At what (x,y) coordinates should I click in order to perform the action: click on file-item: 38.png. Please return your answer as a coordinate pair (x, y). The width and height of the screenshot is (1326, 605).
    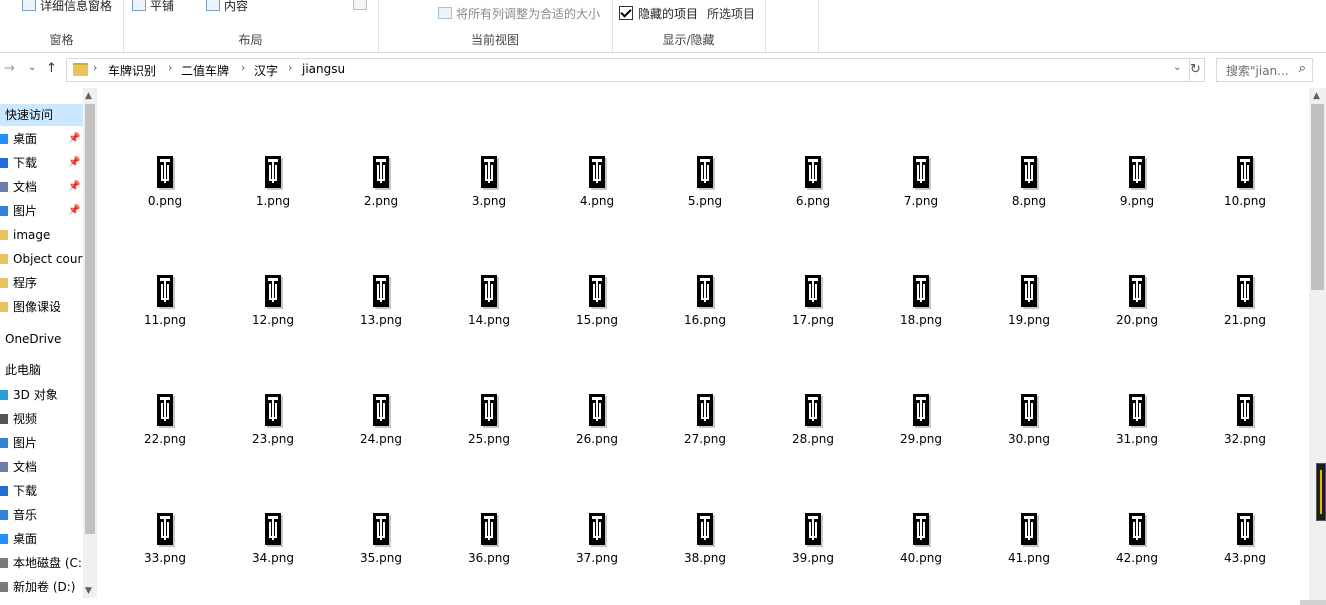
    Looking at the image, I should click on (705, 548).